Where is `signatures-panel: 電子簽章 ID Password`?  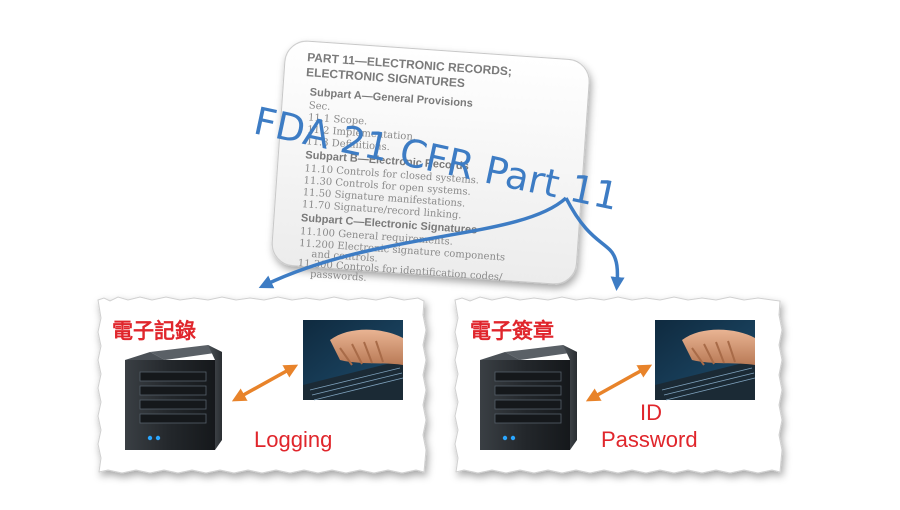 signatures-panel: 電子簽章 ID Password is located at coordinates (618, 385).